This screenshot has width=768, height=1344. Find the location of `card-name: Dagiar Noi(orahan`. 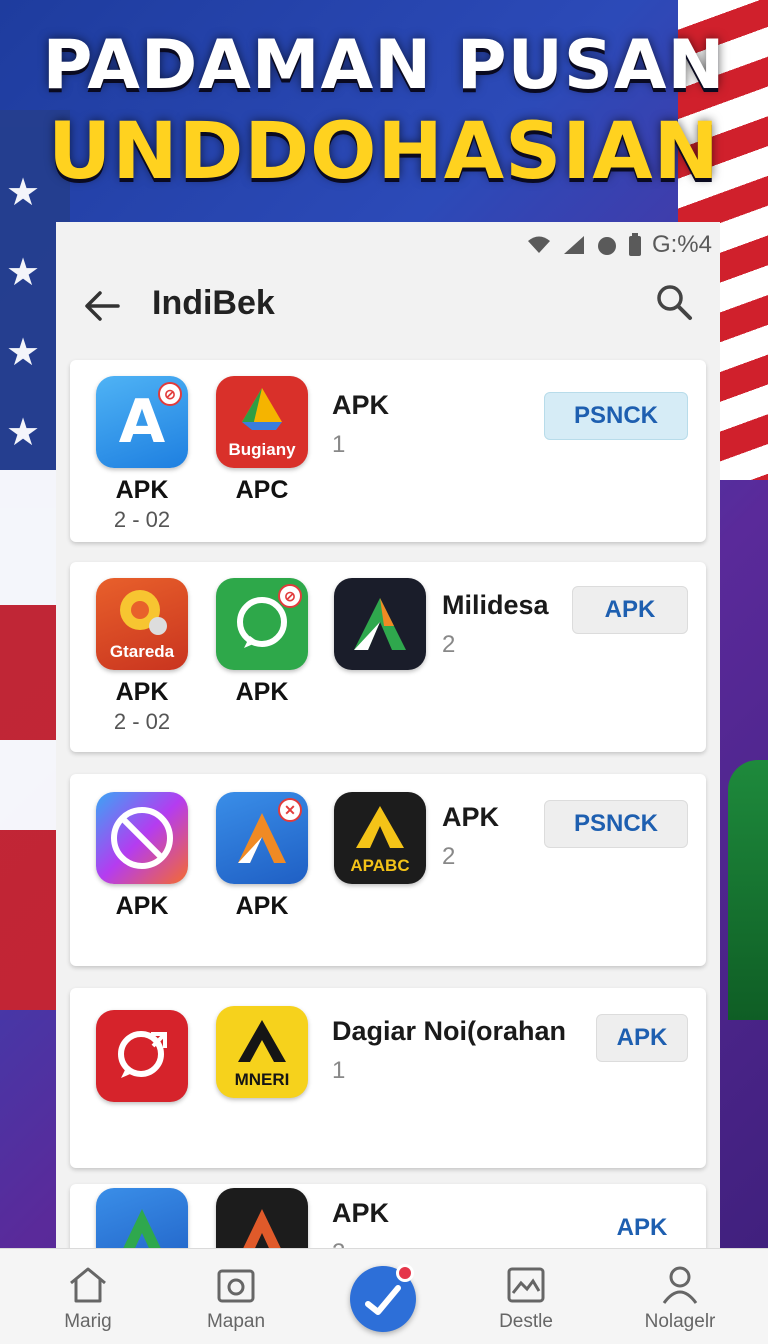

card-name: Dagiar Noi(orahan is located at coordinates (449, 1031).